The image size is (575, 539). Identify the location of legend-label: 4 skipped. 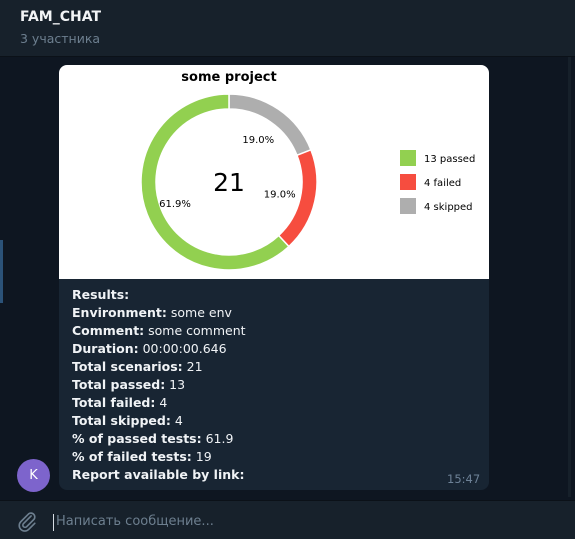
(448, 207).